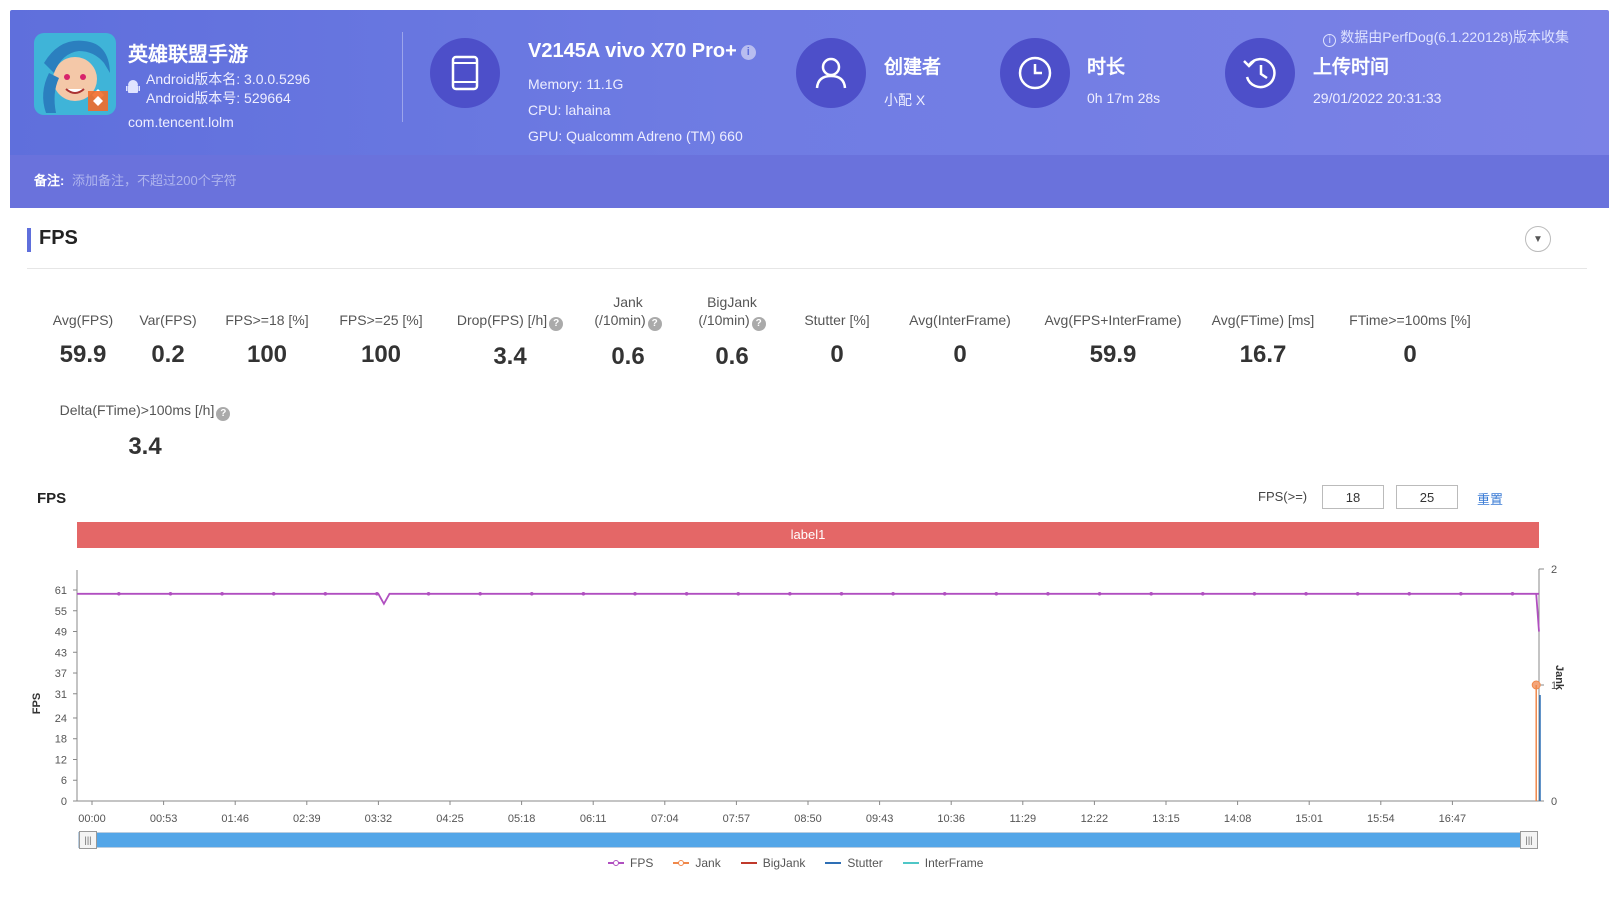 The width and height of the screenshot is (1619, 918). Describe the element at coordinates (61, 612) in the screenshot. I see `y-tick-label: 55` at that location.